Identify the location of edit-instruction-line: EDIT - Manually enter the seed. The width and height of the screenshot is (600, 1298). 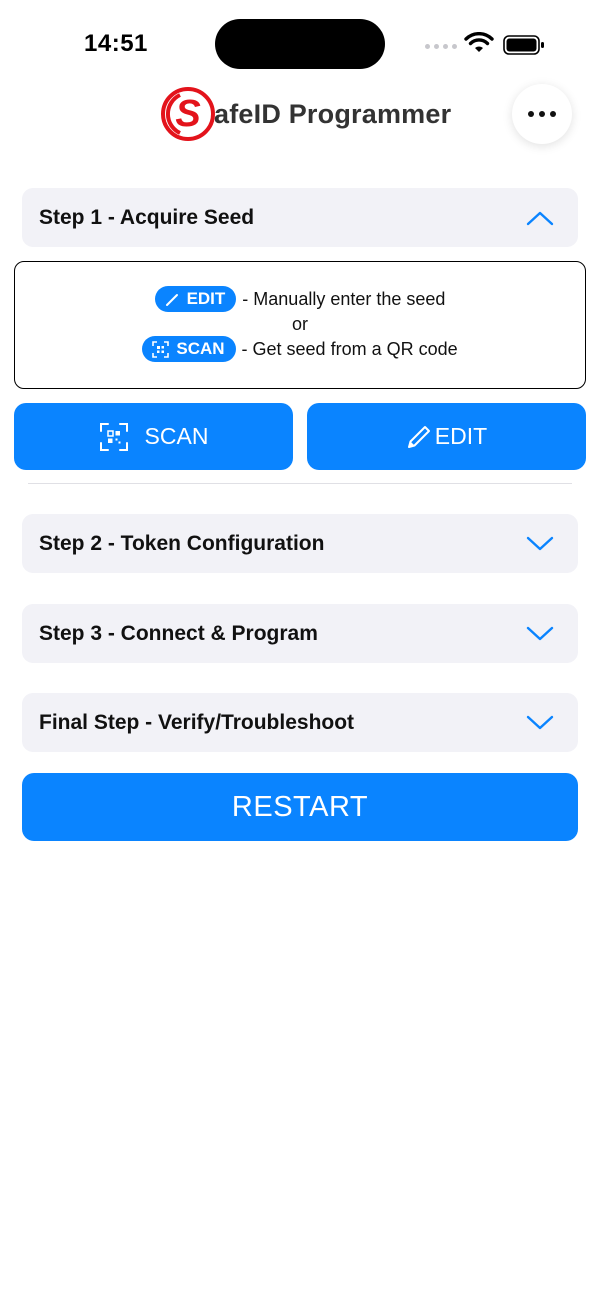
(300, 299).